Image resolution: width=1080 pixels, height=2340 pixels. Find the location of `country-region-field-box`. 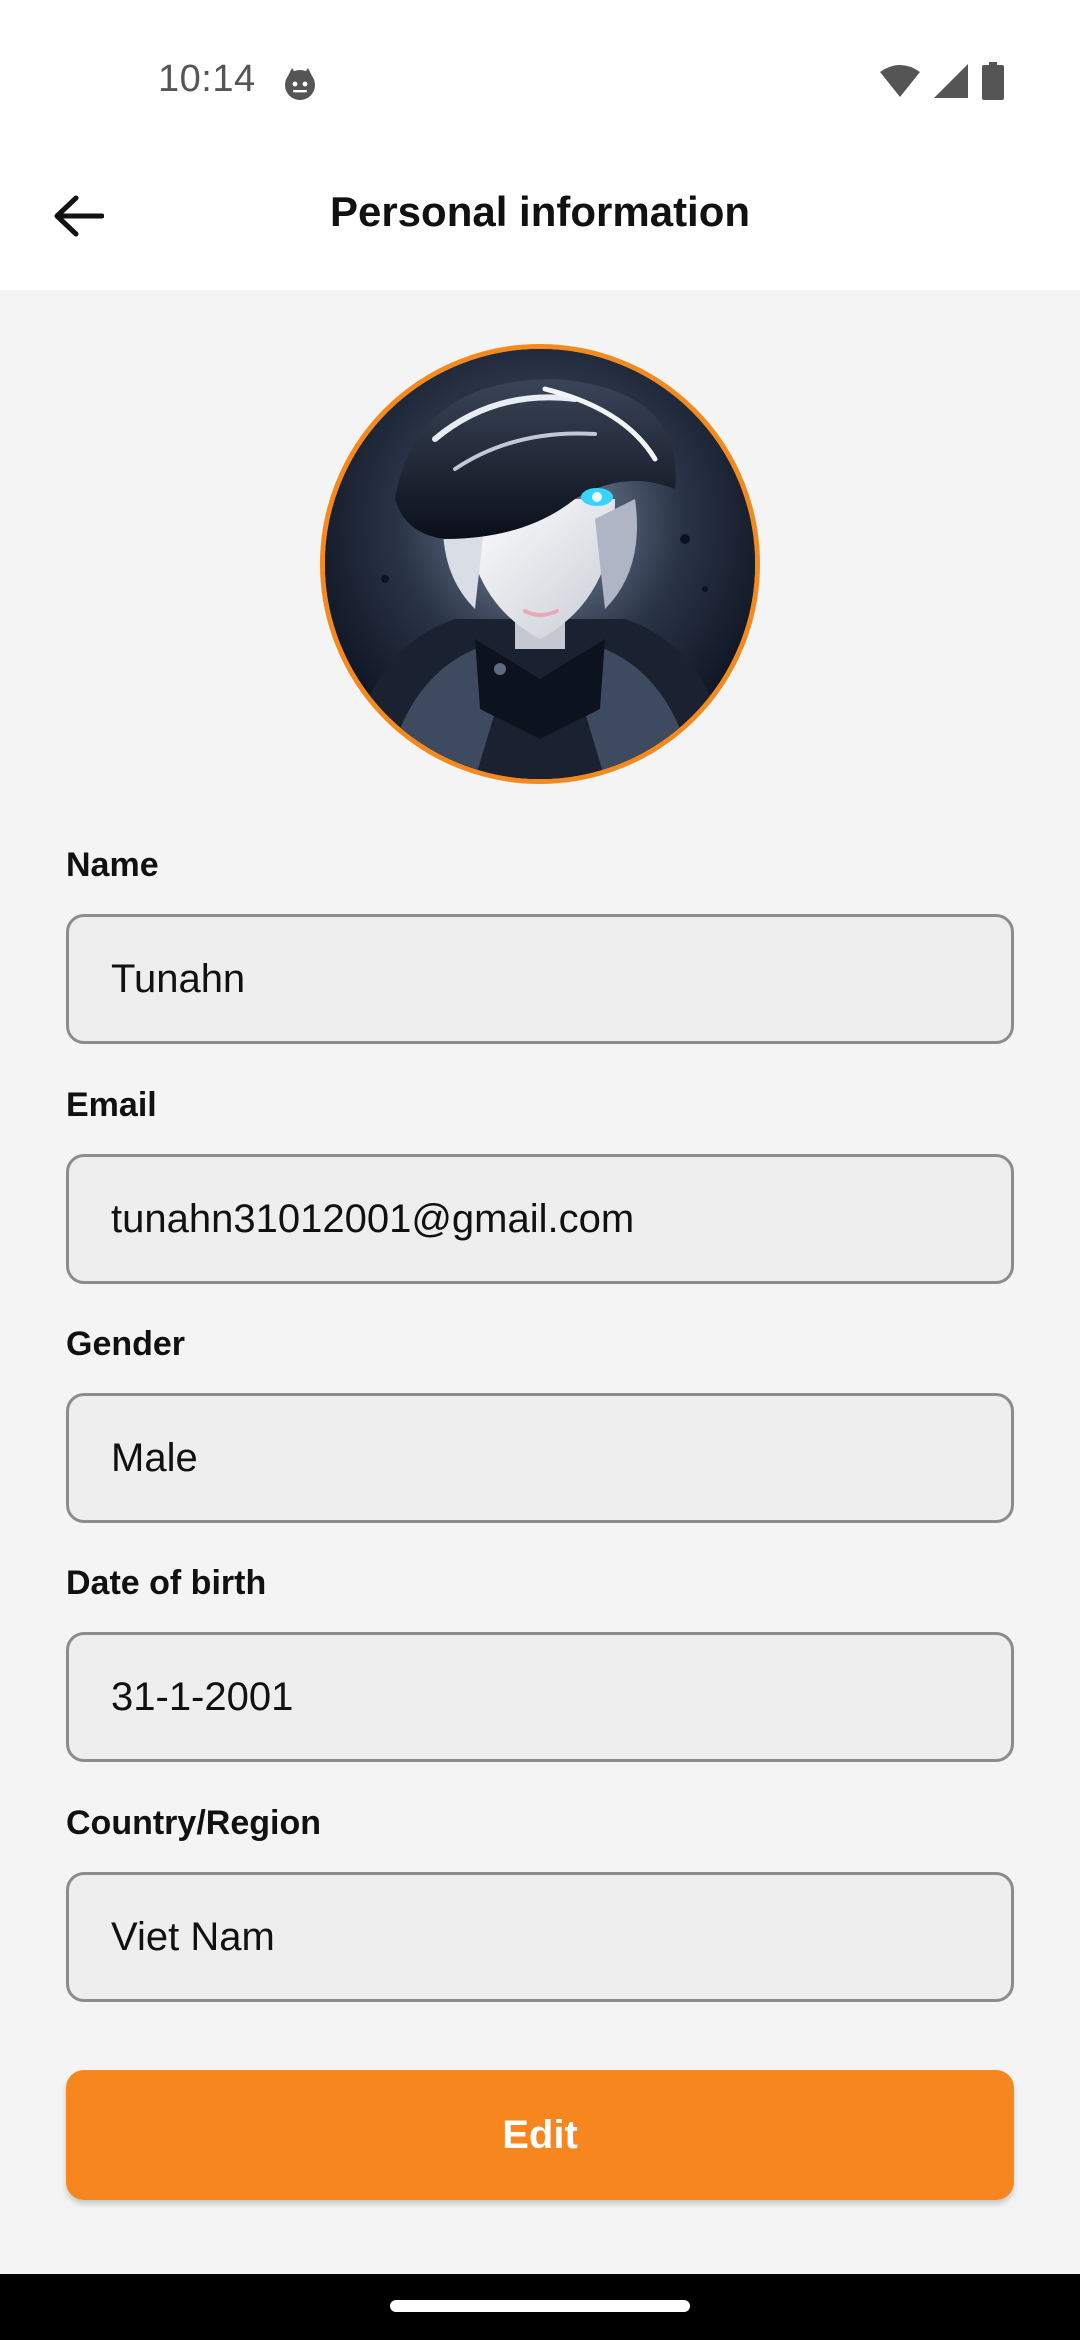

country-region-field-box is located at coordinates (540, 1937).